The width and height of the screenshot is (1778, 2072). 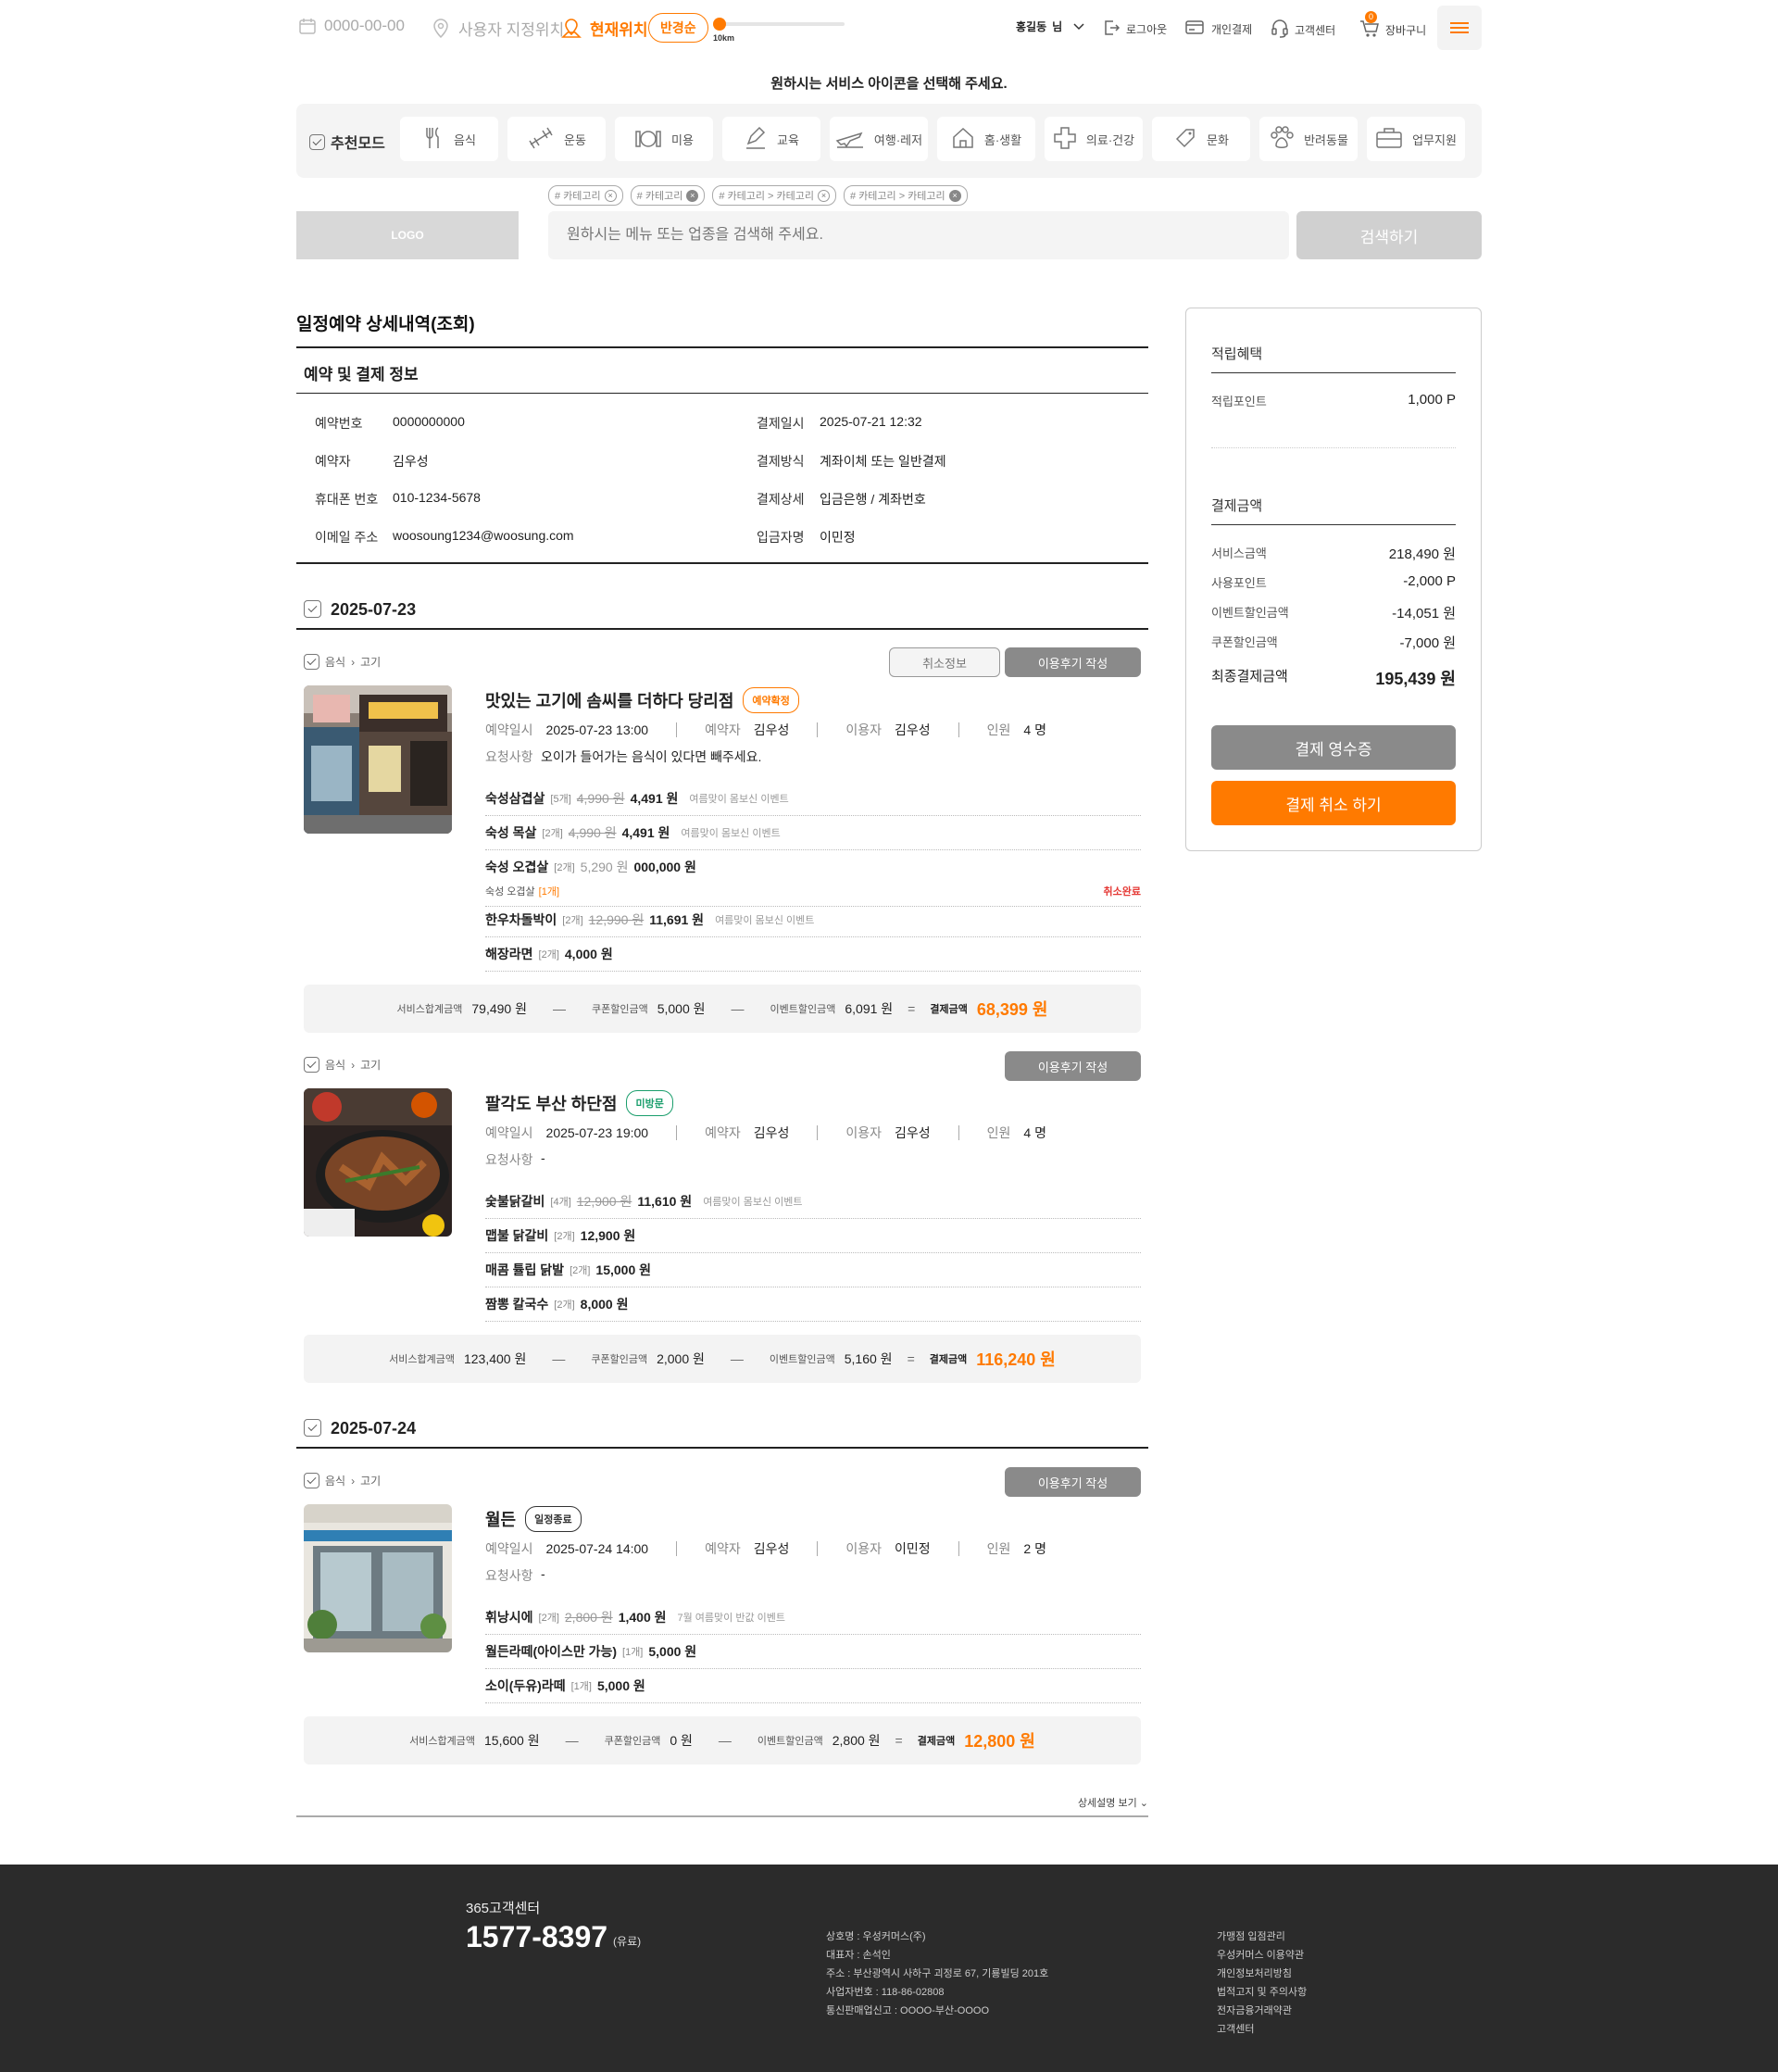 What do you see at coordinates (339, 423) in the screenshot?
I see `info-key: 예약번호` at bounding box center [339, 423].